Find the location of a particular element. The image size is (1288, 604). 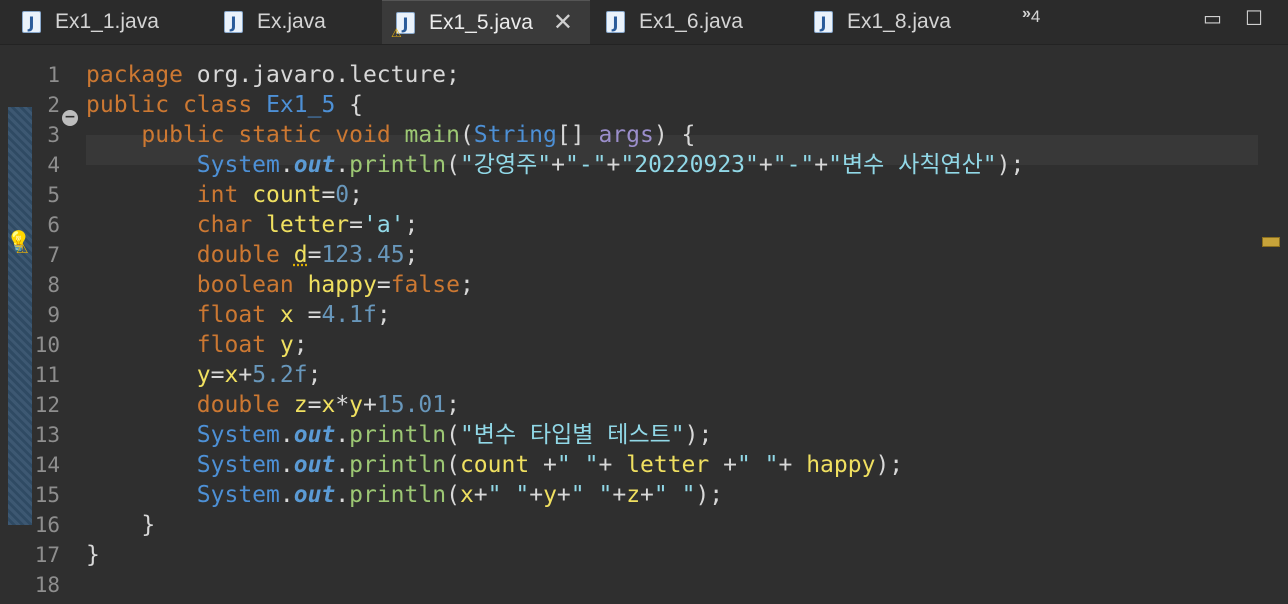

more-tabs-button: »4 is located at coordinates (1031, 16).